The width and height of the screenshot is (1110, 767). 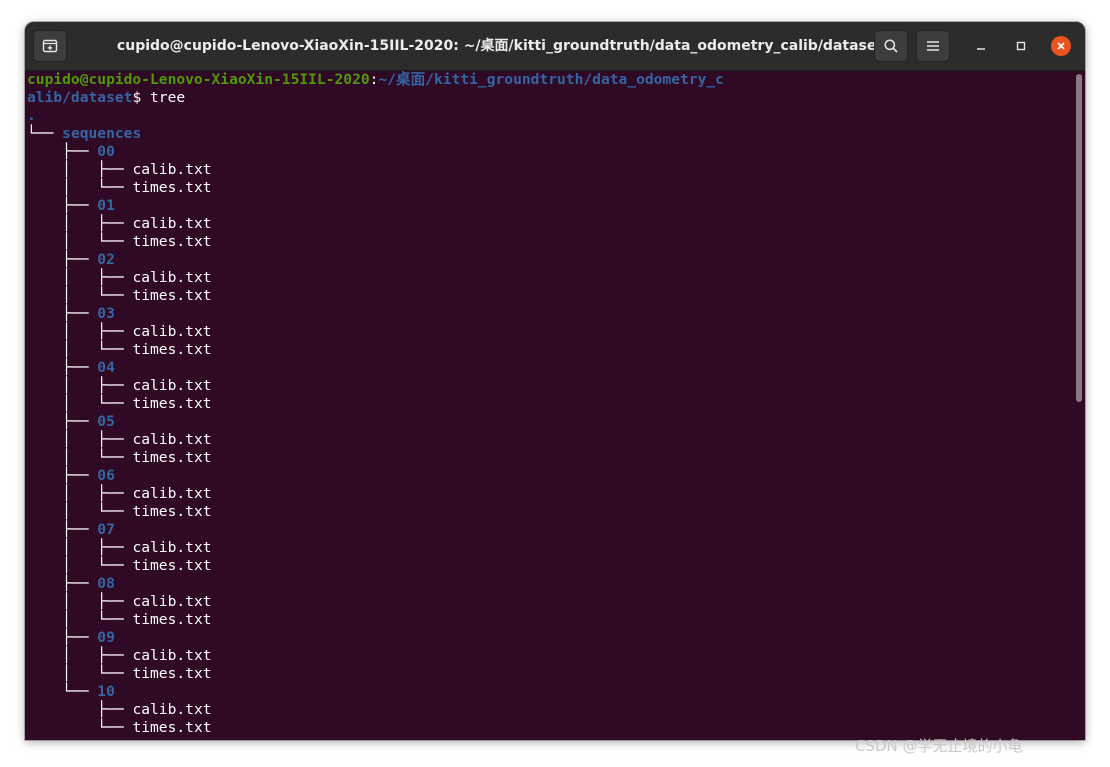 I want to click on dir-sequence-01: 01, so click(x=106, y=205).